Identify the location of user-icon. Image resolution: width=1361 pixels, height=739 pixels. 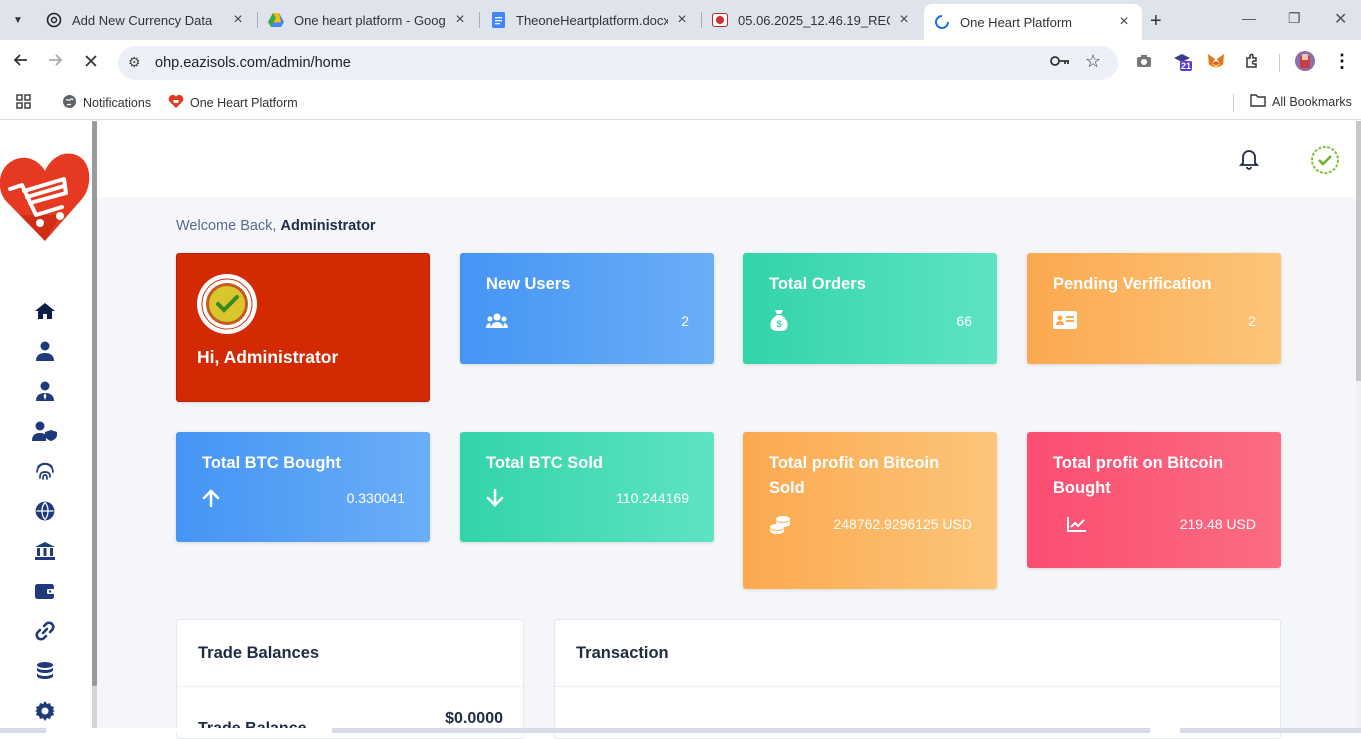
(45, 351).